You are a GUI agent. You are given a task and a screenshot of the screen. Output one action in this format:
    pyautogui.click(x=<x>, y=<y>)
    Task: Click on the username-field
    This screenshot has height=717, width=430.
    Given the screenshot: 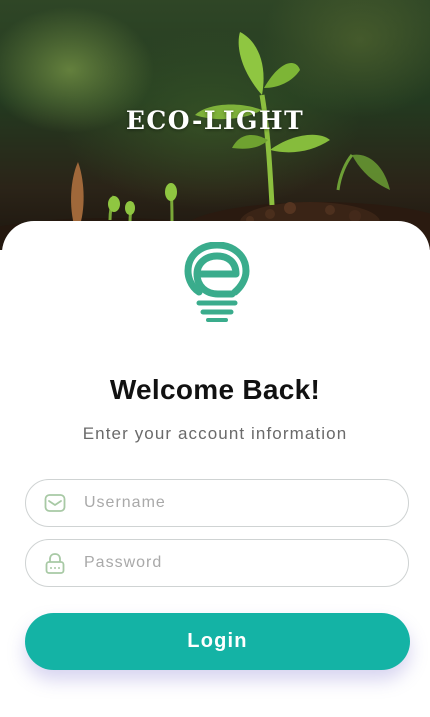 What is the action you would take?
    pyautogui.click(x=217, y=503)
    